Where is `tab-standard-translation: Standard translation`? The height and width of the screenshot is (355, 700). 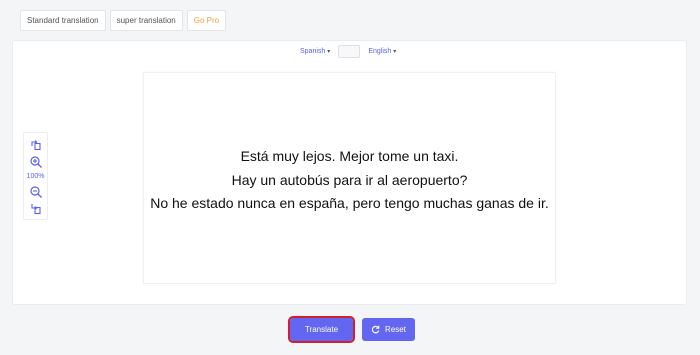
tab-standard-translation: Standard translation is located at coordinates (63, 20).